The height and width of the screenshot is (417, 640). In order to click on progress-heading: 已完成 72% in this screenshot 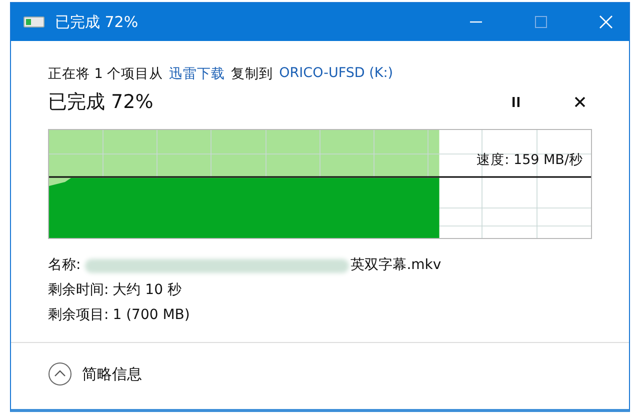, I will do `click(101, 102)`.